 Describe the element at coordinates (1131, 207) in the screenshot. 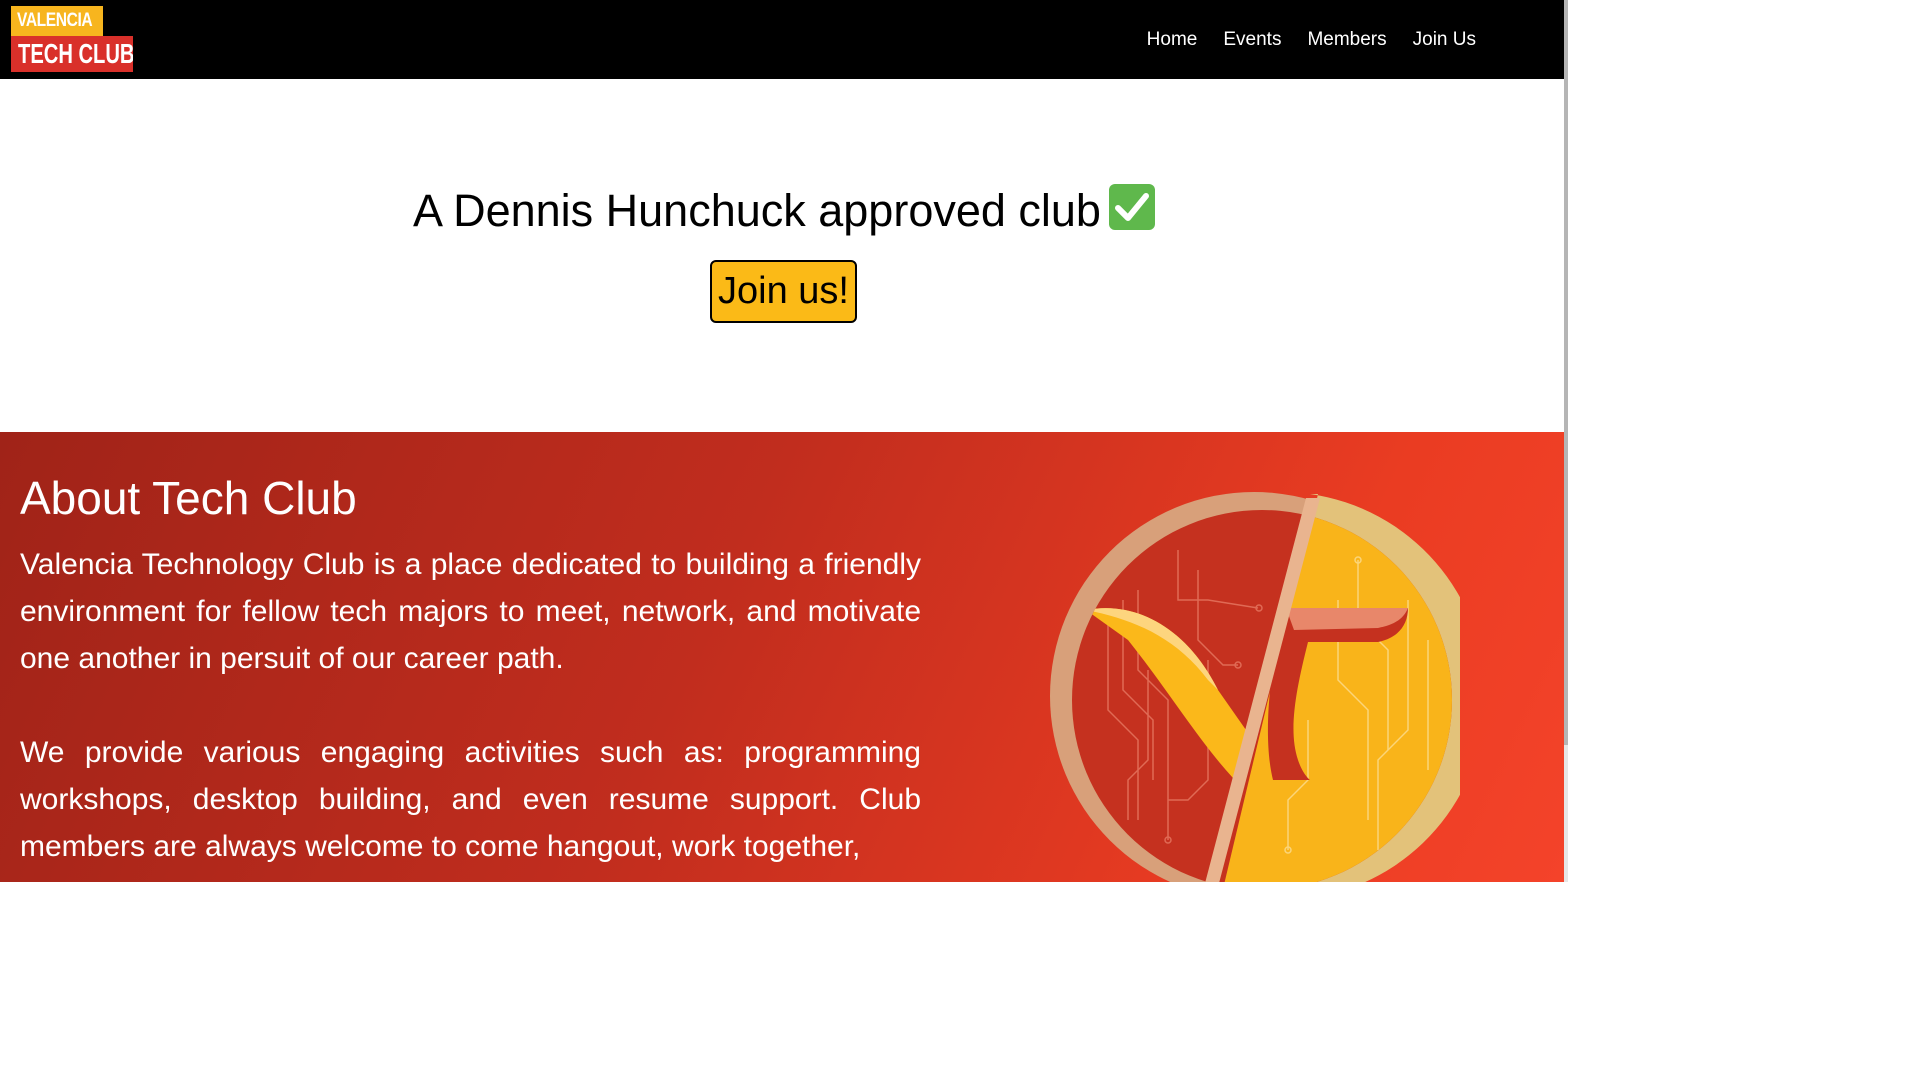

I see `check-mark-button-icon` at that location.